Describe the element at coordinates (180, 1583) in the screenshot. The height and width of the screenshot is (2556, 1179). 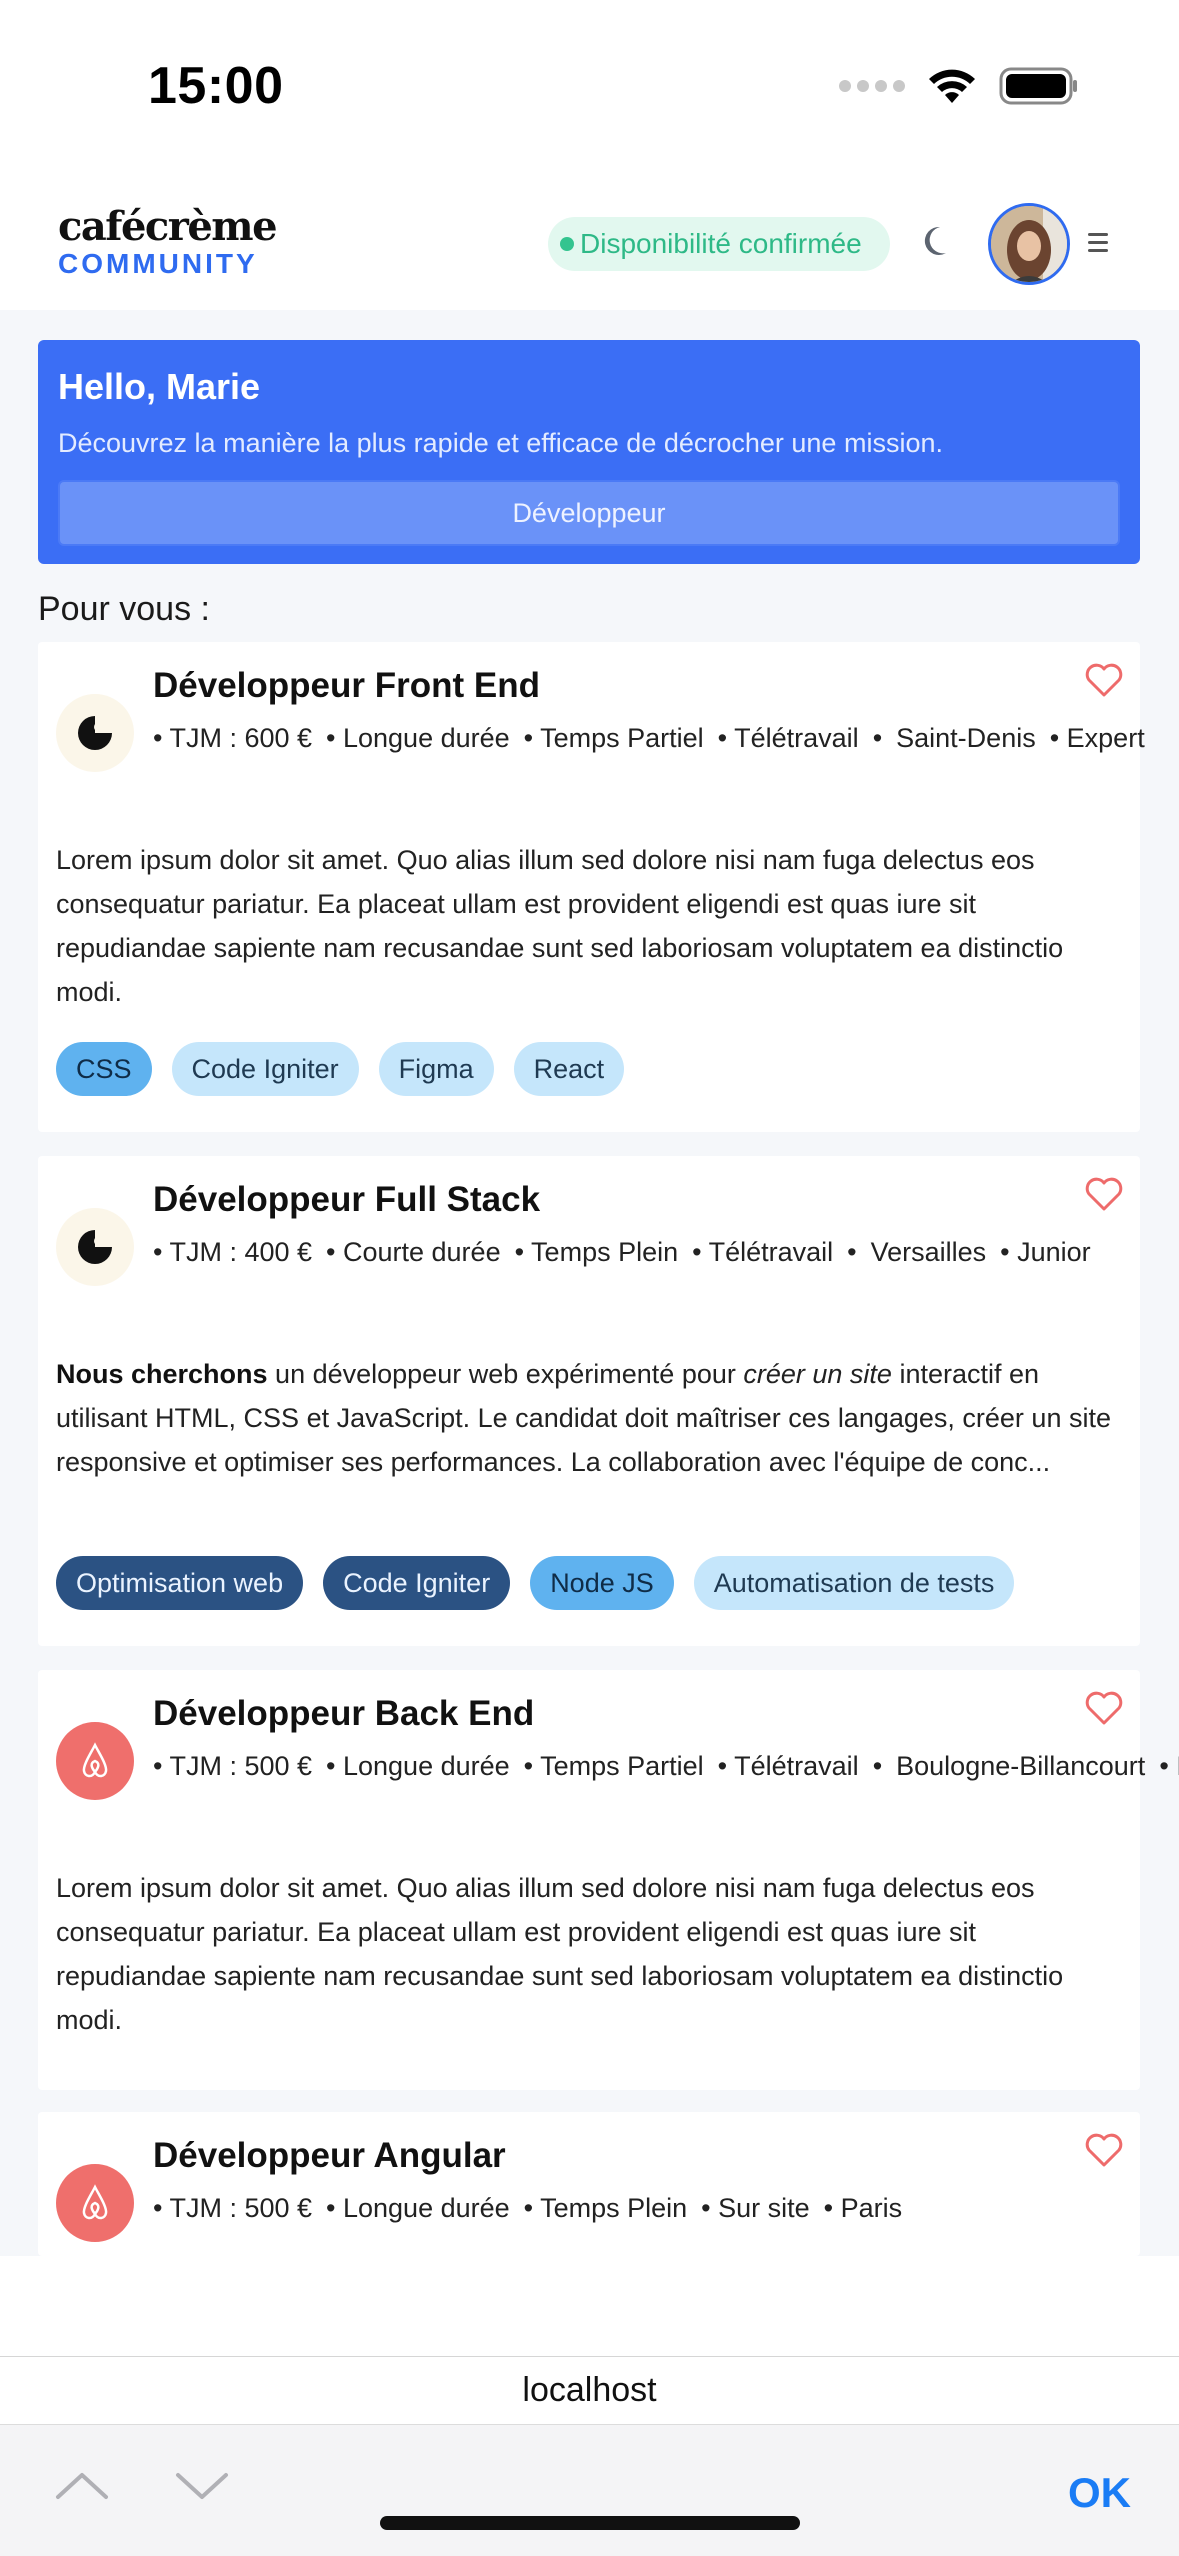
I see `skill-tag: Optimisation web` at that location.